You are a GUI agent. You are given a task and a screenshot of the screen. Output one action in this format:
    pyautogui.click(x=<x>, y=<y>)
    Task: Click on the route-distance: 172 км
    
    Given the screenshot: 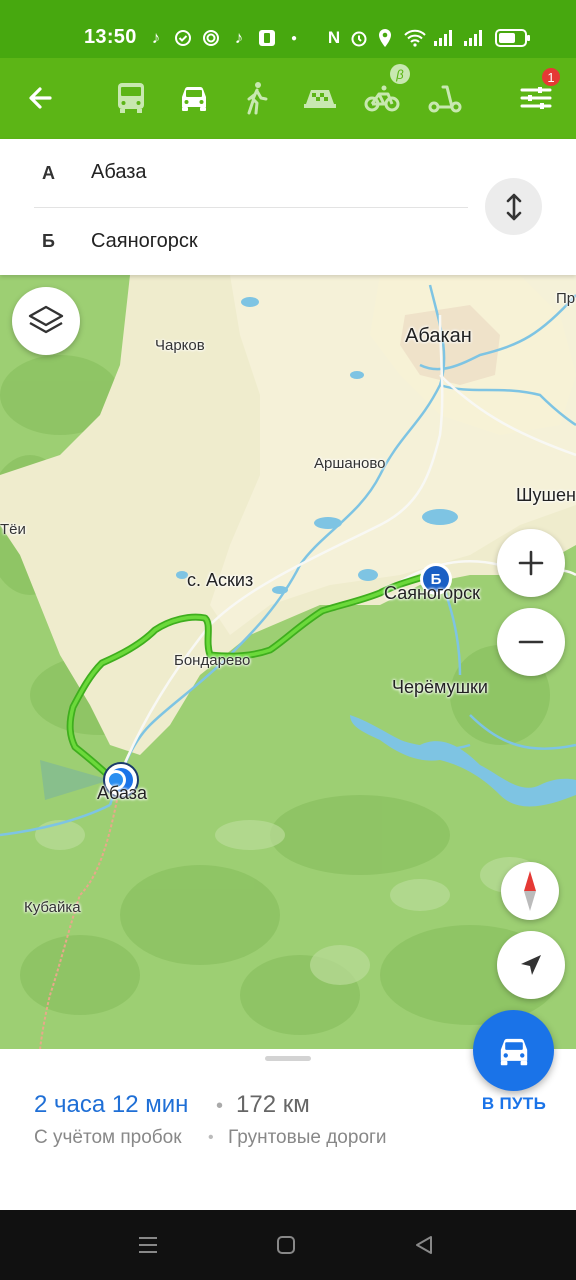 What is the action you would take?
    pyautogui.click(x=273, y=1104)
    